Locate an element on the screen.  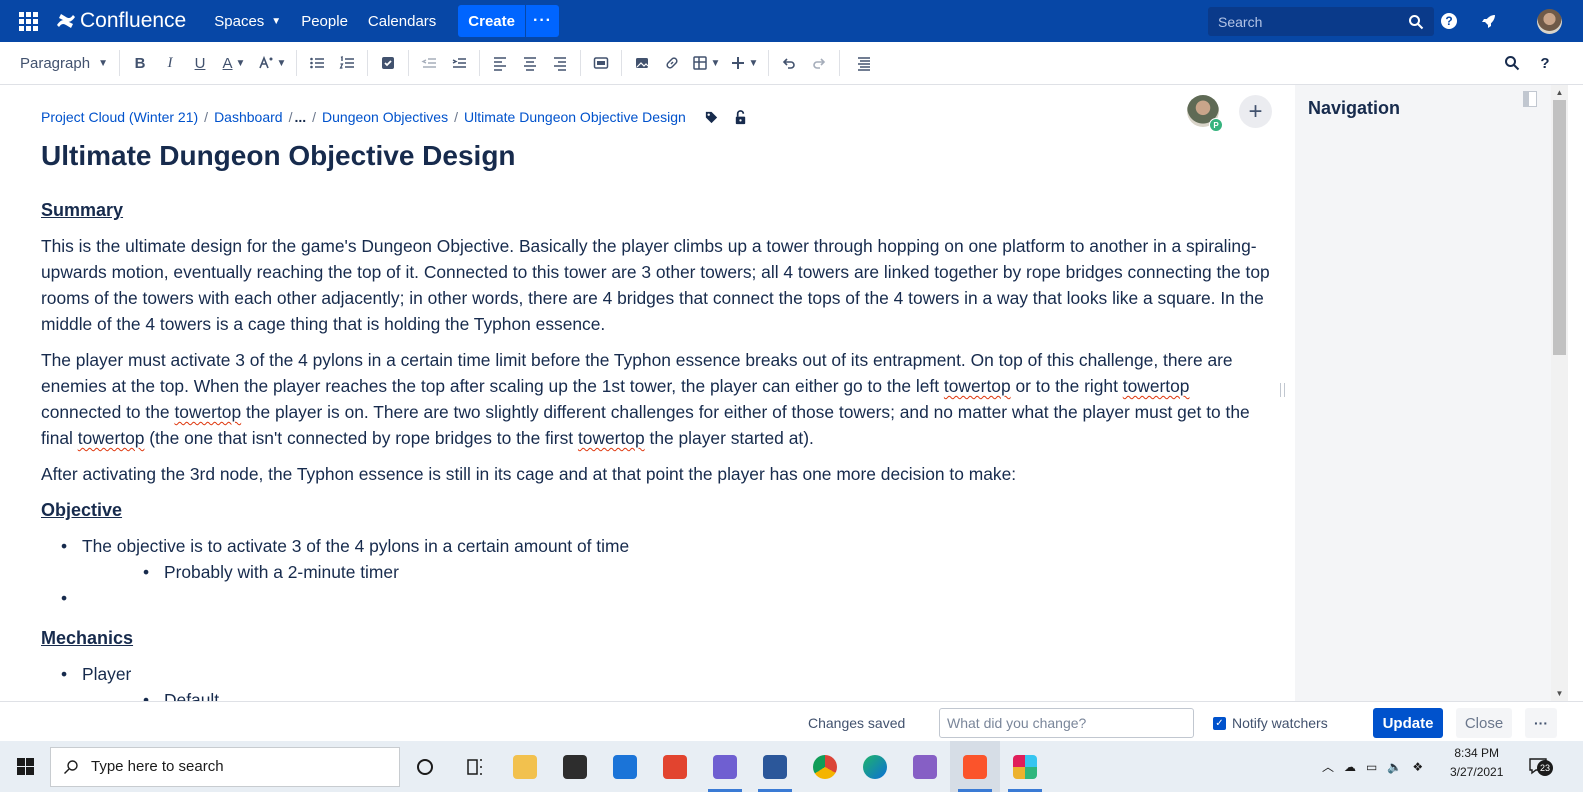
taskbar-office is located at coordinates (675, 766).